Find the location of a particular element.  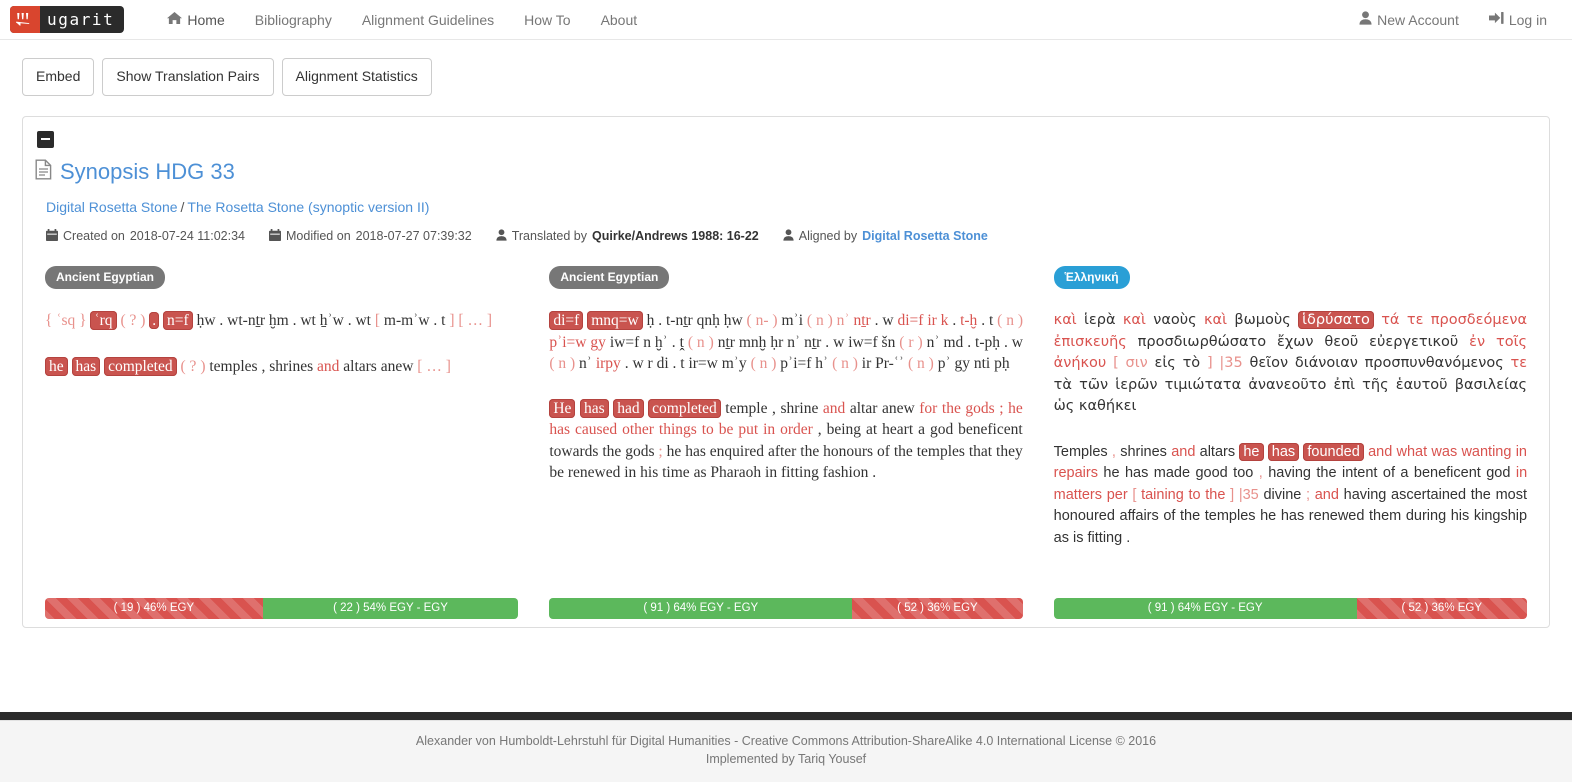

token: god is located at coordinates (941, 429).